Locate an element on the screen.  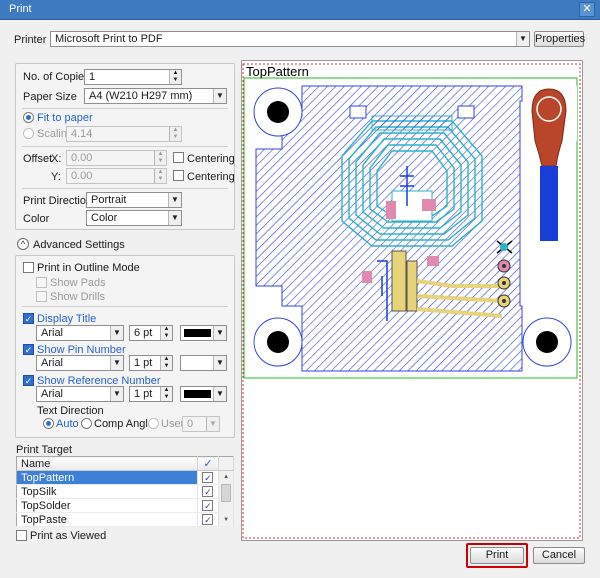
cancel-button: Cancel is located at coordinates (559, 555).